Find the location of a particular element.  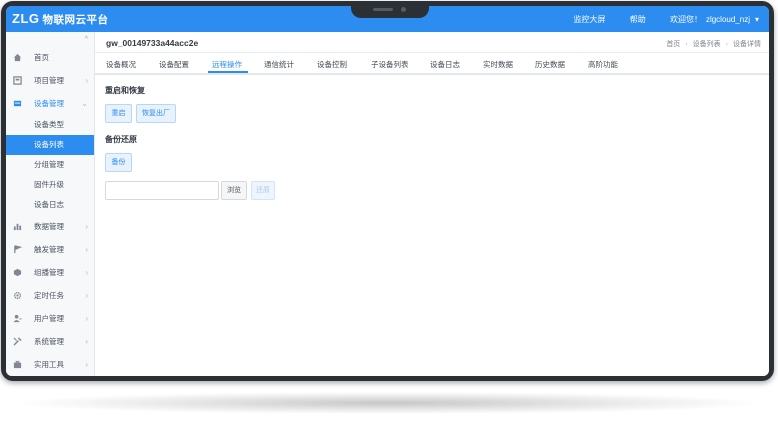

restore-button: 还原 is located at coordinates (263, 190).